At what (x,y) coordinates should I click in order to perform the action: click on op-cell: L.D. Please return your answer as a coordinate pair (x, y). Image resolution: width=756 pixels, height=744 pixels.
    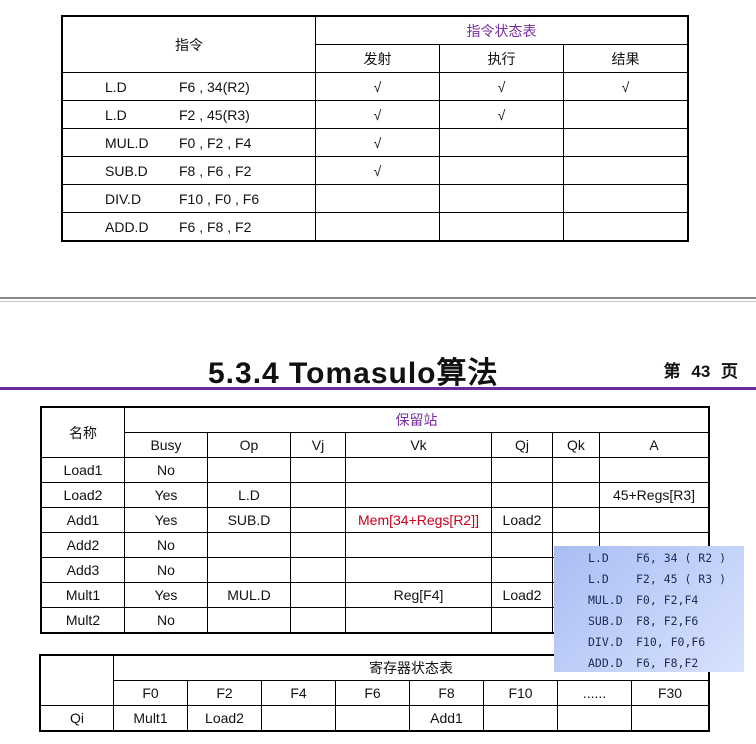
    Looking at the image, I should click on (249, 495).